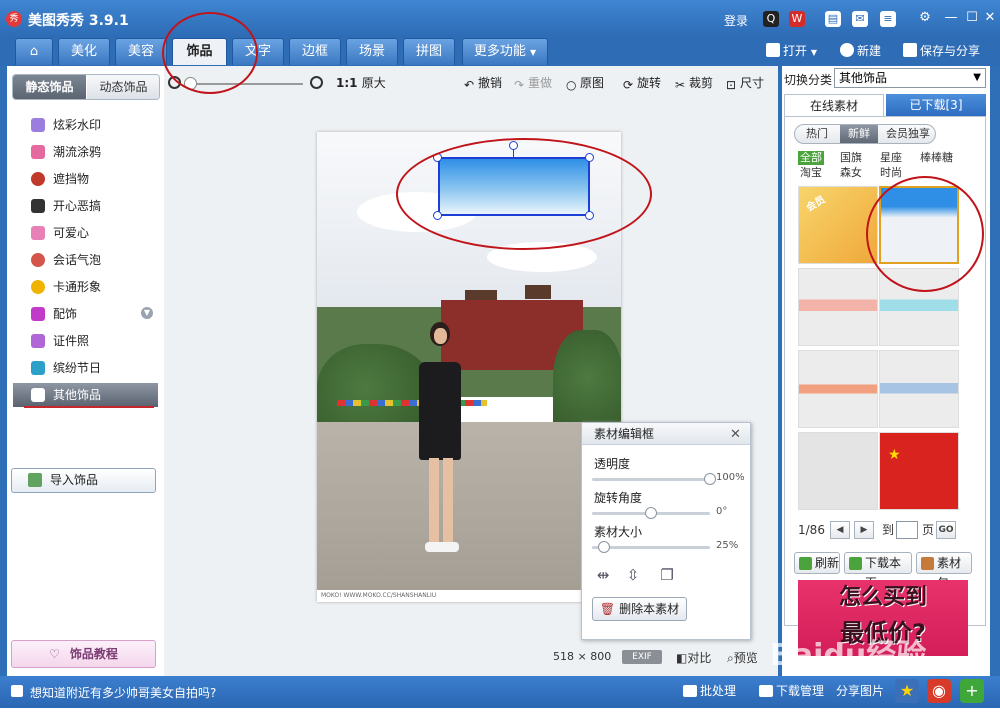 Image resolution: width=1000 pixels, height=713 pixels. I want to click on open-button: 打开 ▼, so click(791, 52).